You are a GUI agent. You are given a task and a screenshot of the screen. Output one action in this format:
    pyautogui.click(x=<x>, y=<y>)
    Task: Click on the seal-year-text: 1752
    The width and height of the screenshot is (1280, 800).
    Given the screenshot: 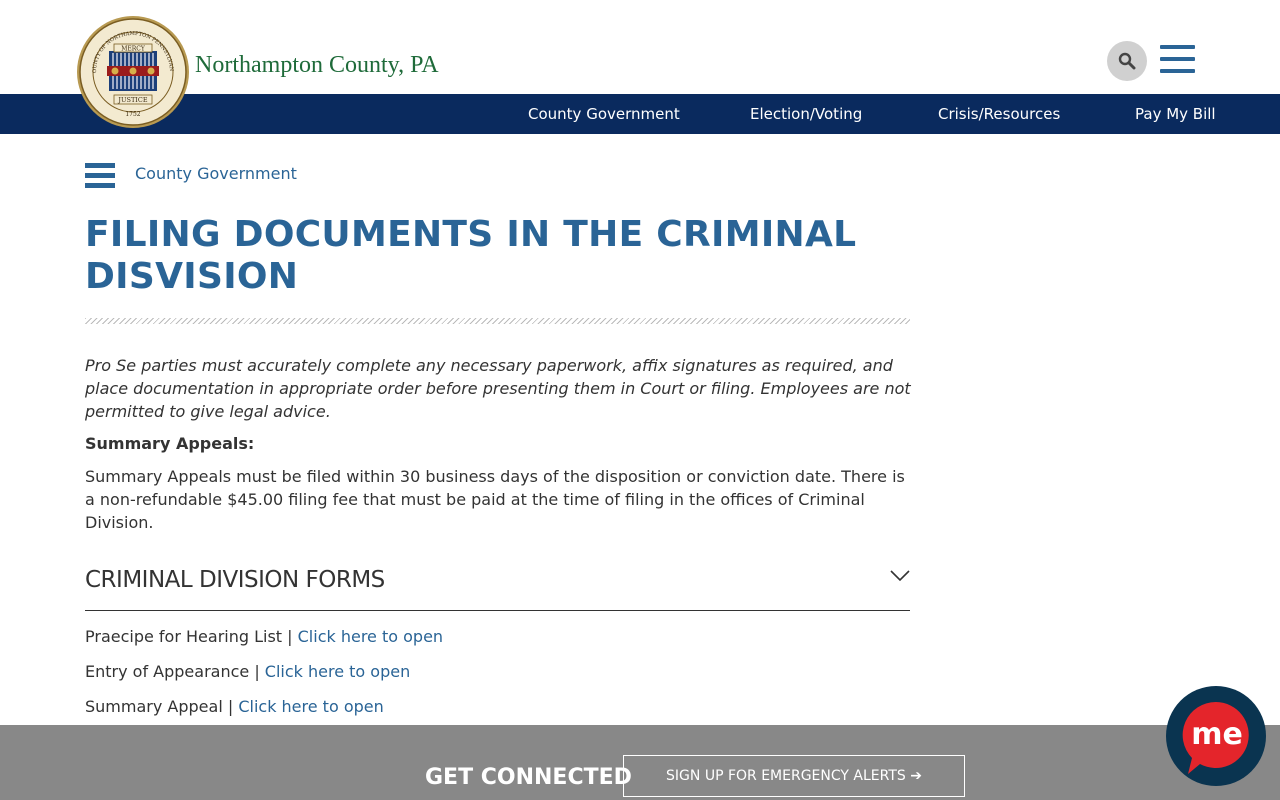 What is the action you would take?
    pyautogui.click(x=132, y=114)
    